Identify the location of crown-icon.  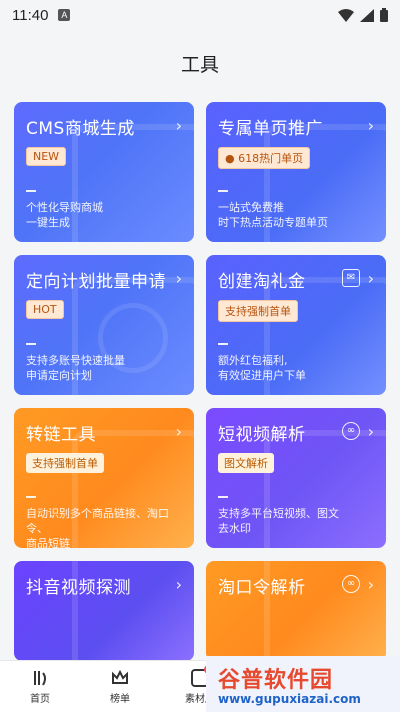
(120, 676).